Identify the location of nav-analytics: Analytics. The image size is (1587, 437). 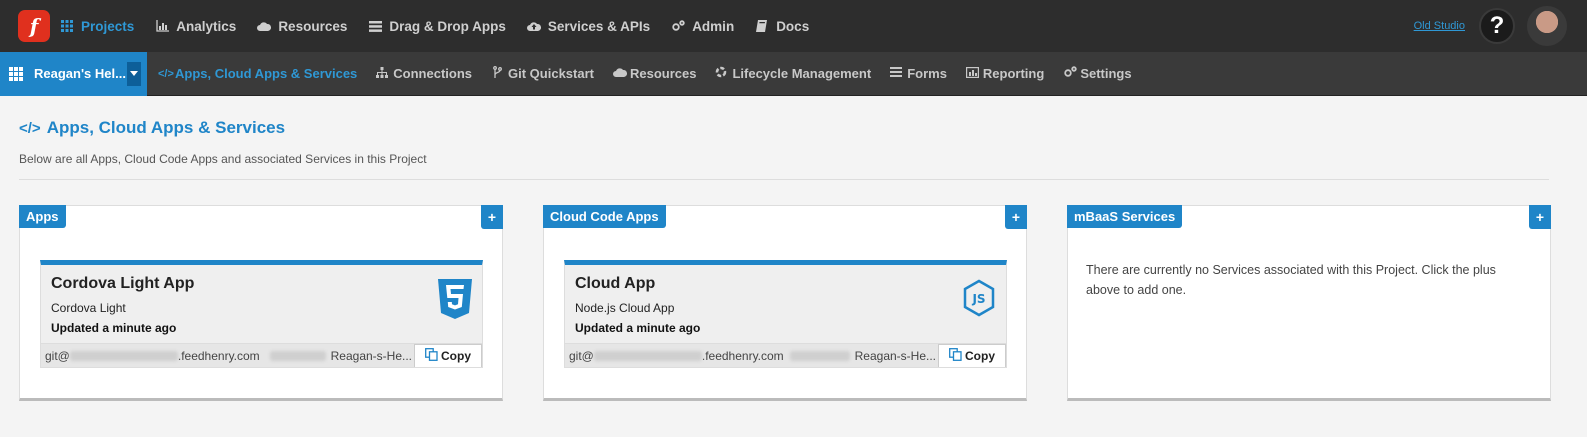
(195, 26).